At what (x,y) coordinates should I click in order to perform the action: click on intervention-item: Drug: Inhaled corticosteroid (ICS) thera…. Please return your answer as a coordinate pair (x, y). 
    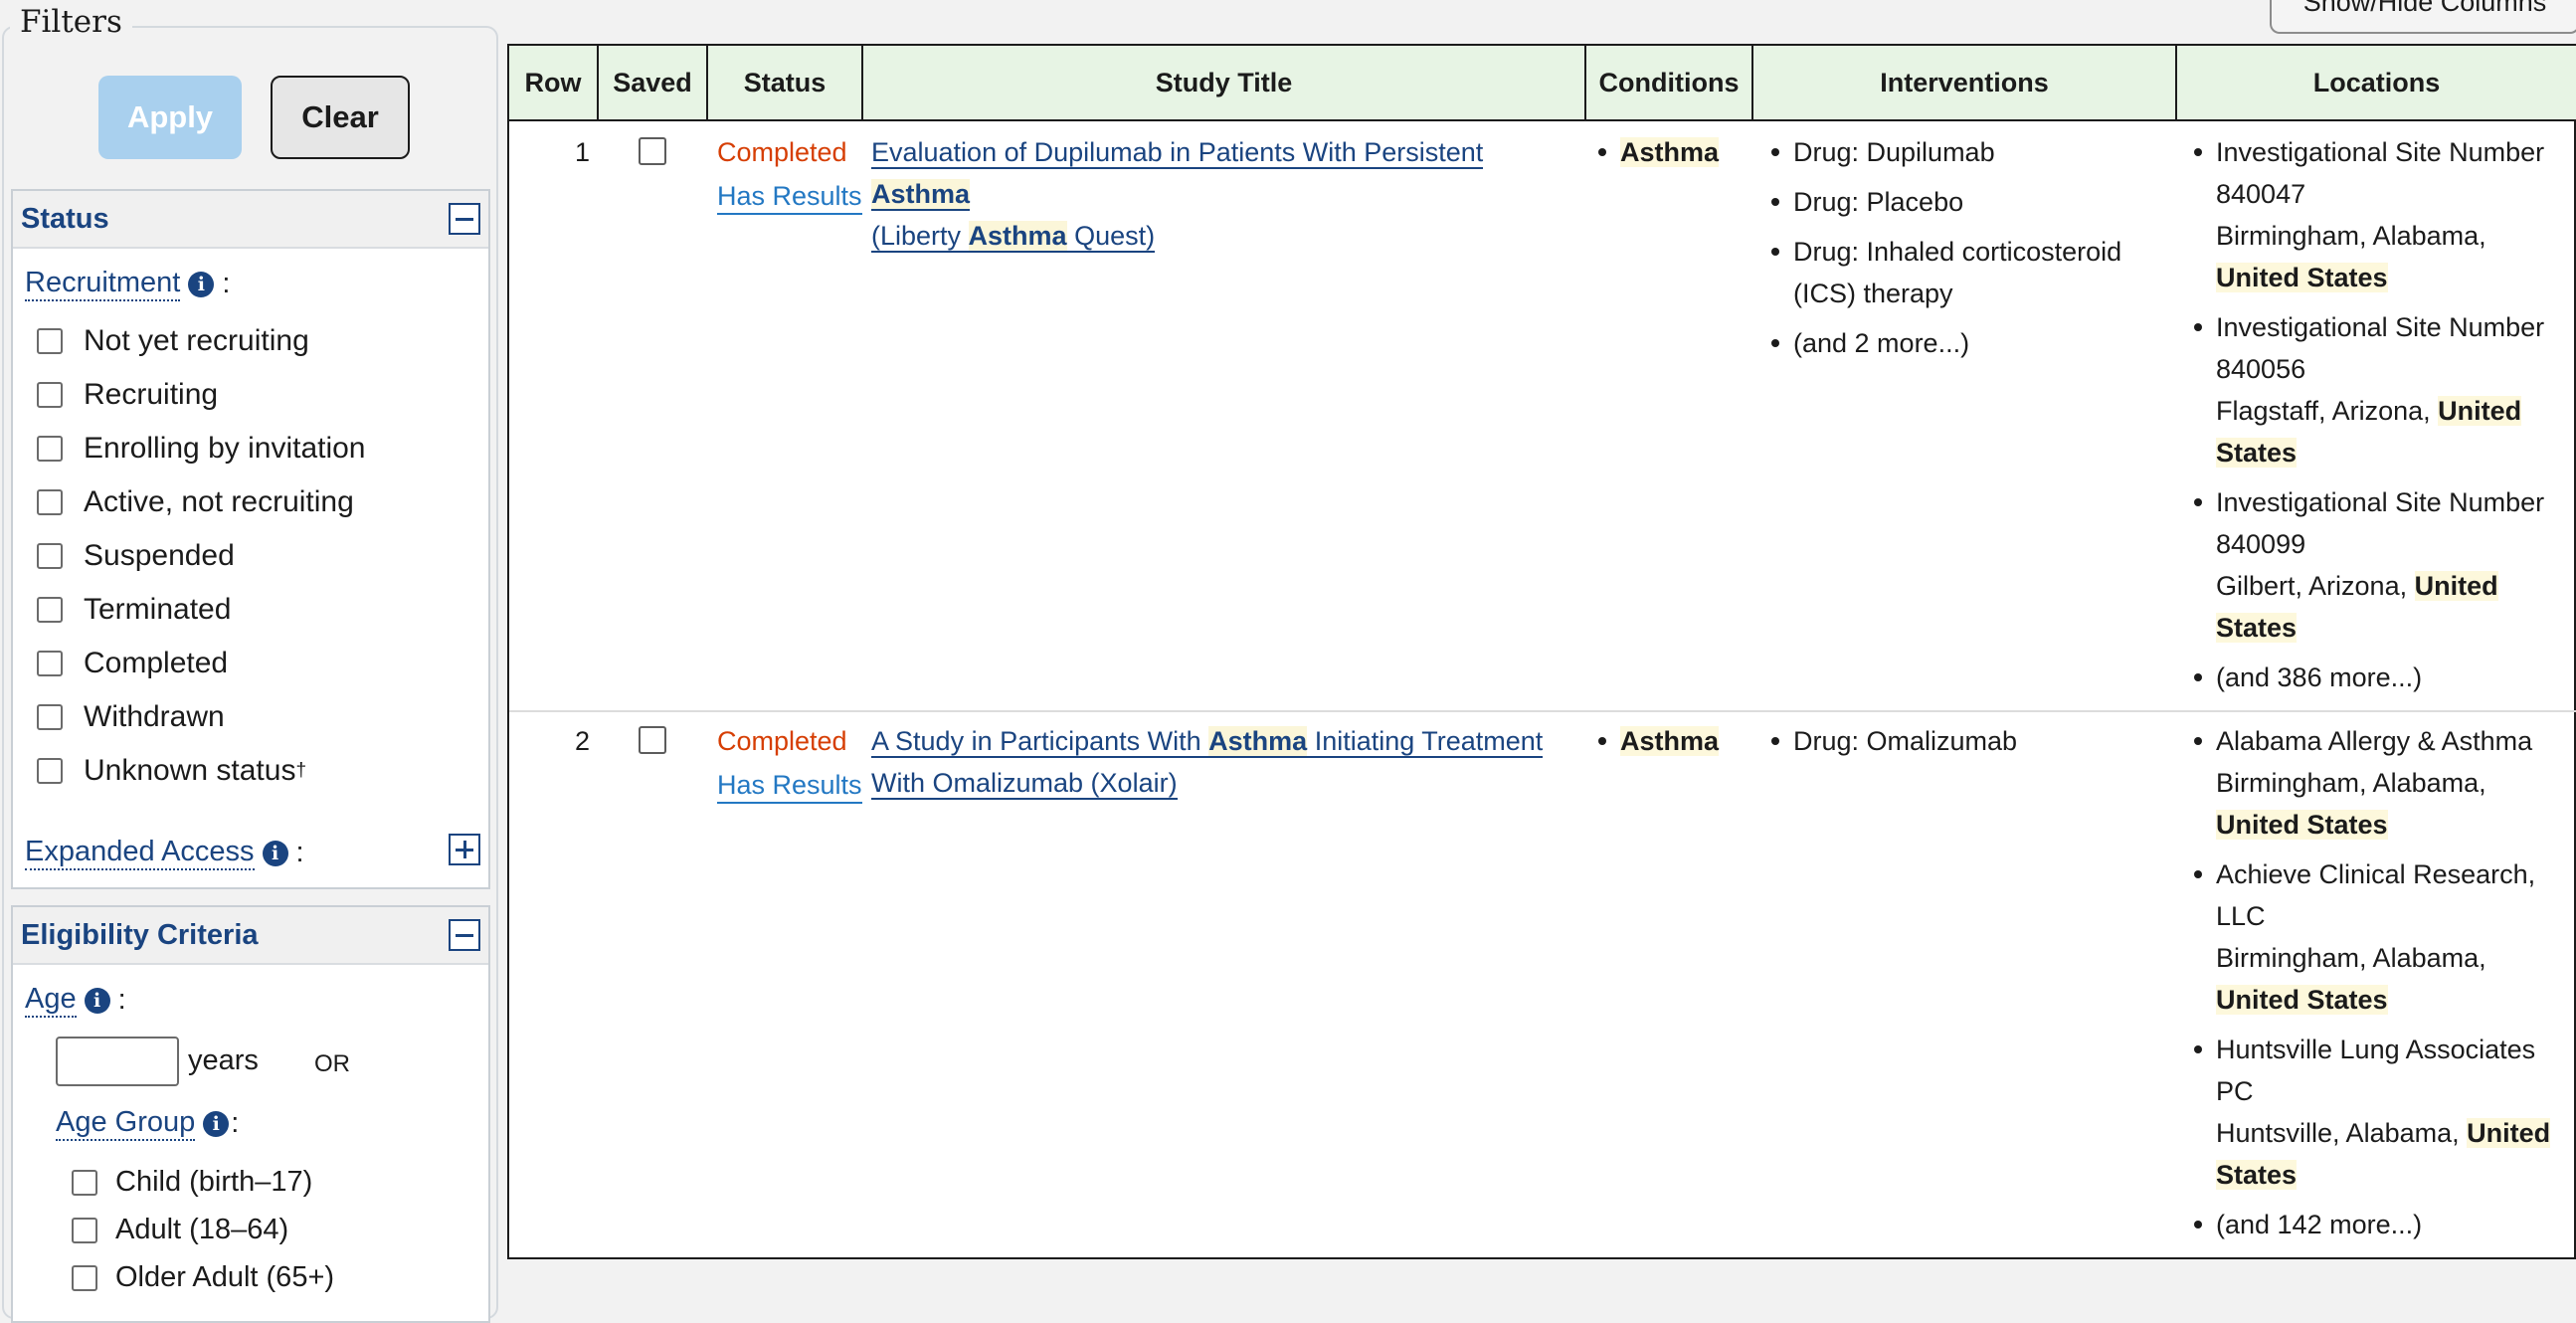
    Looking at the image, I should click on (1968, 272).